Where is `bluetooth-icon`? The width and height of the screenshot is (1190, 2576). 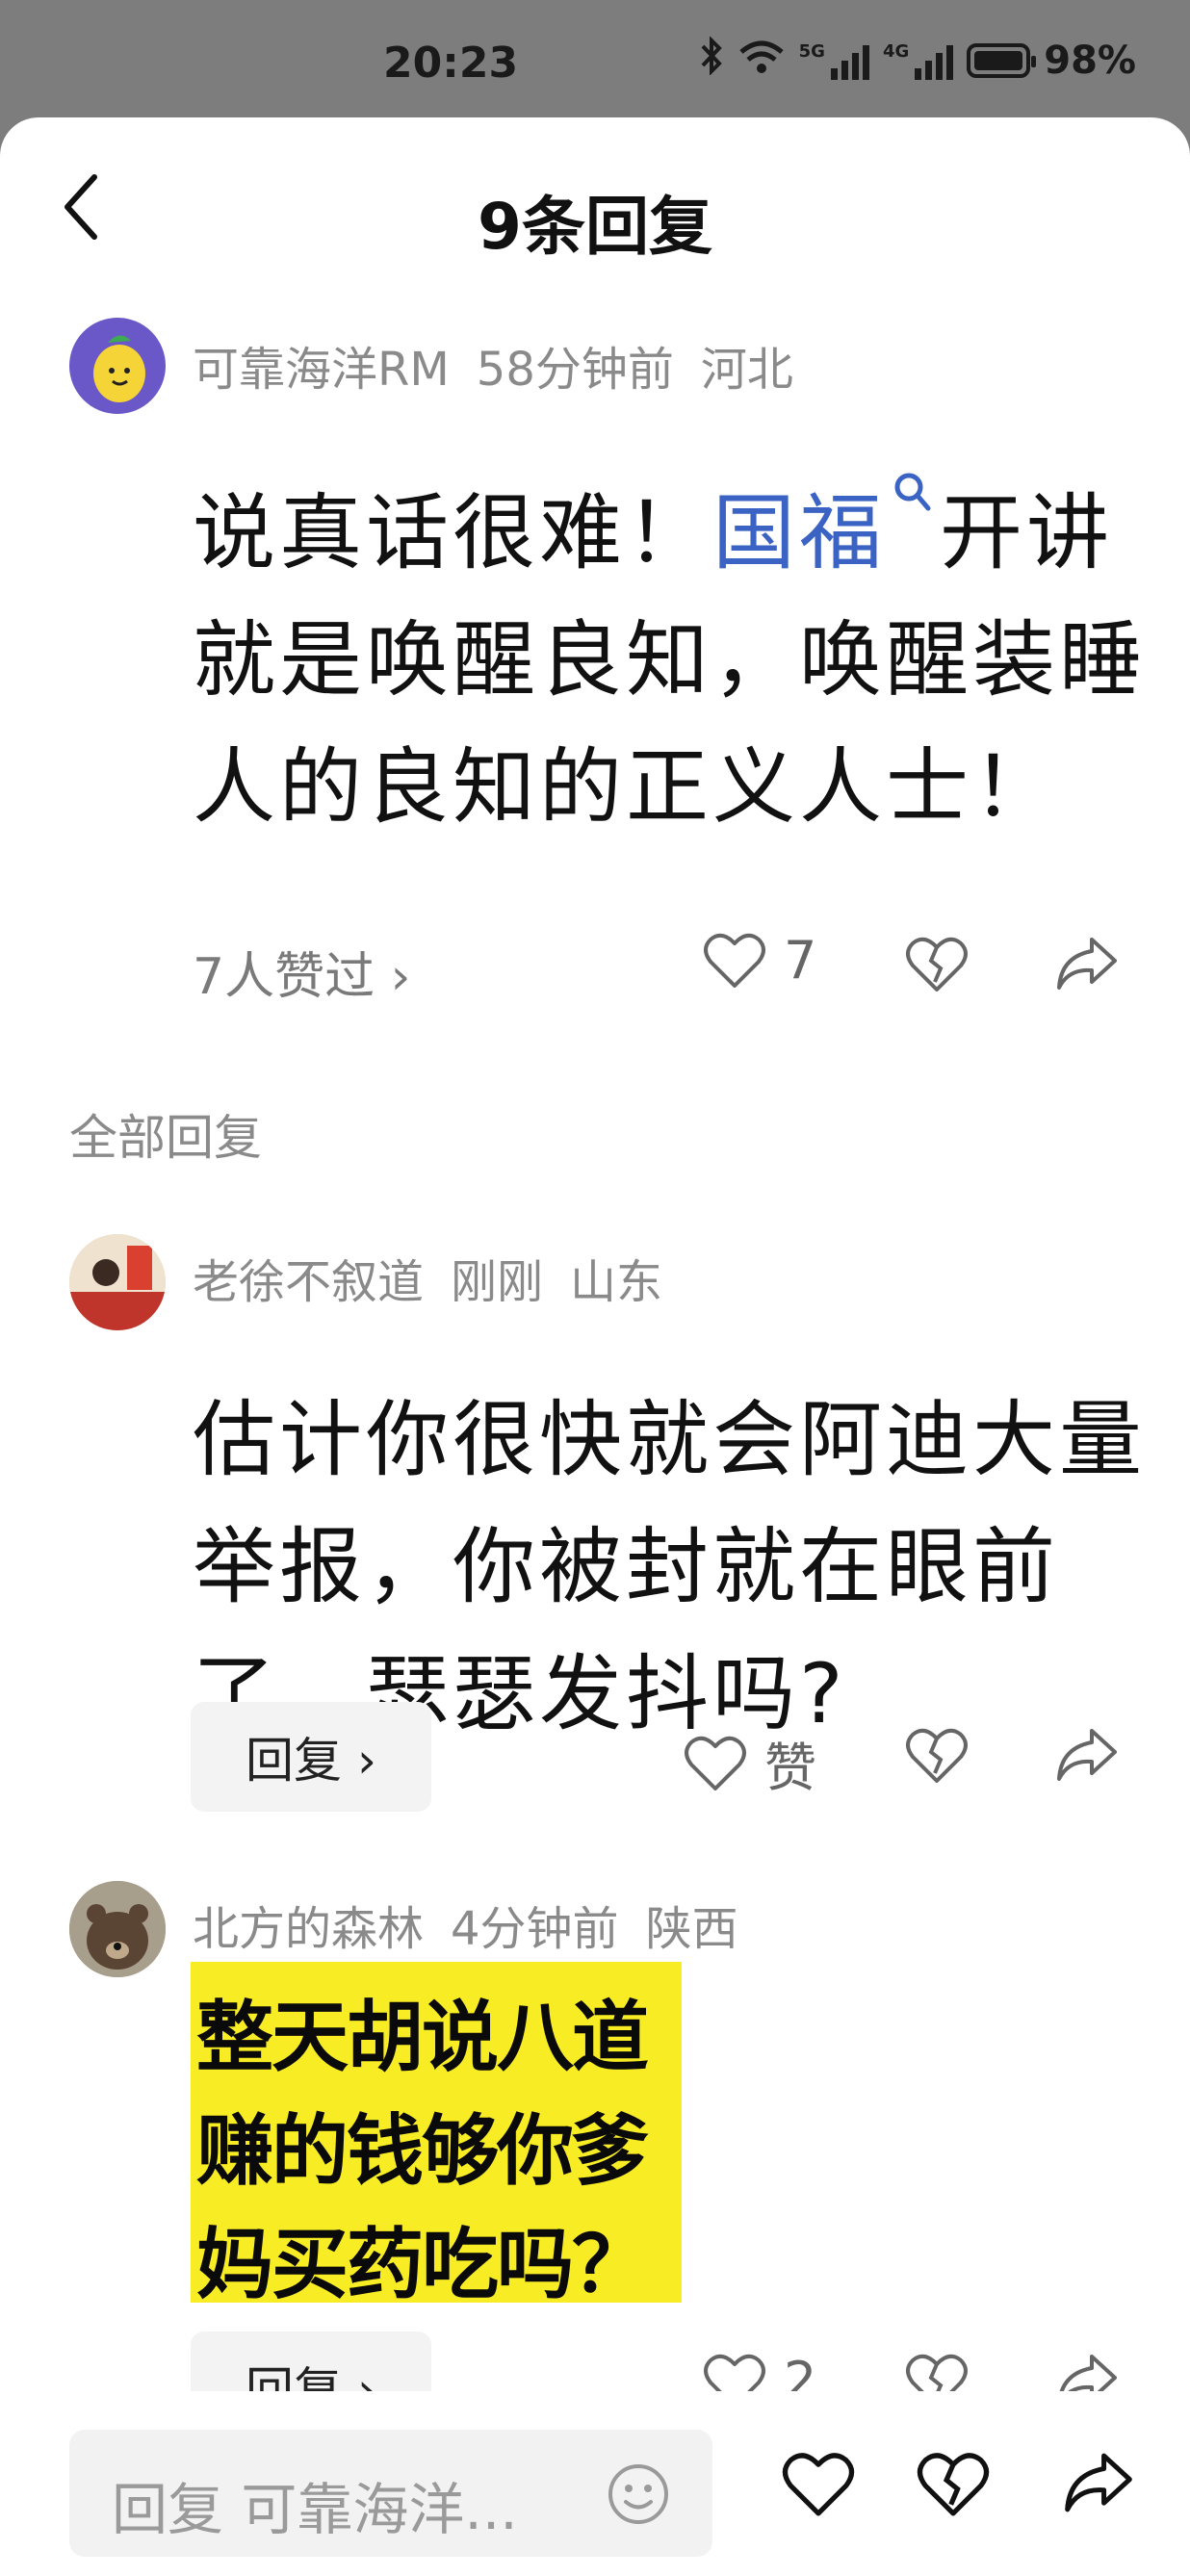 bluetooth-icon is located at coordinates (712, 61).